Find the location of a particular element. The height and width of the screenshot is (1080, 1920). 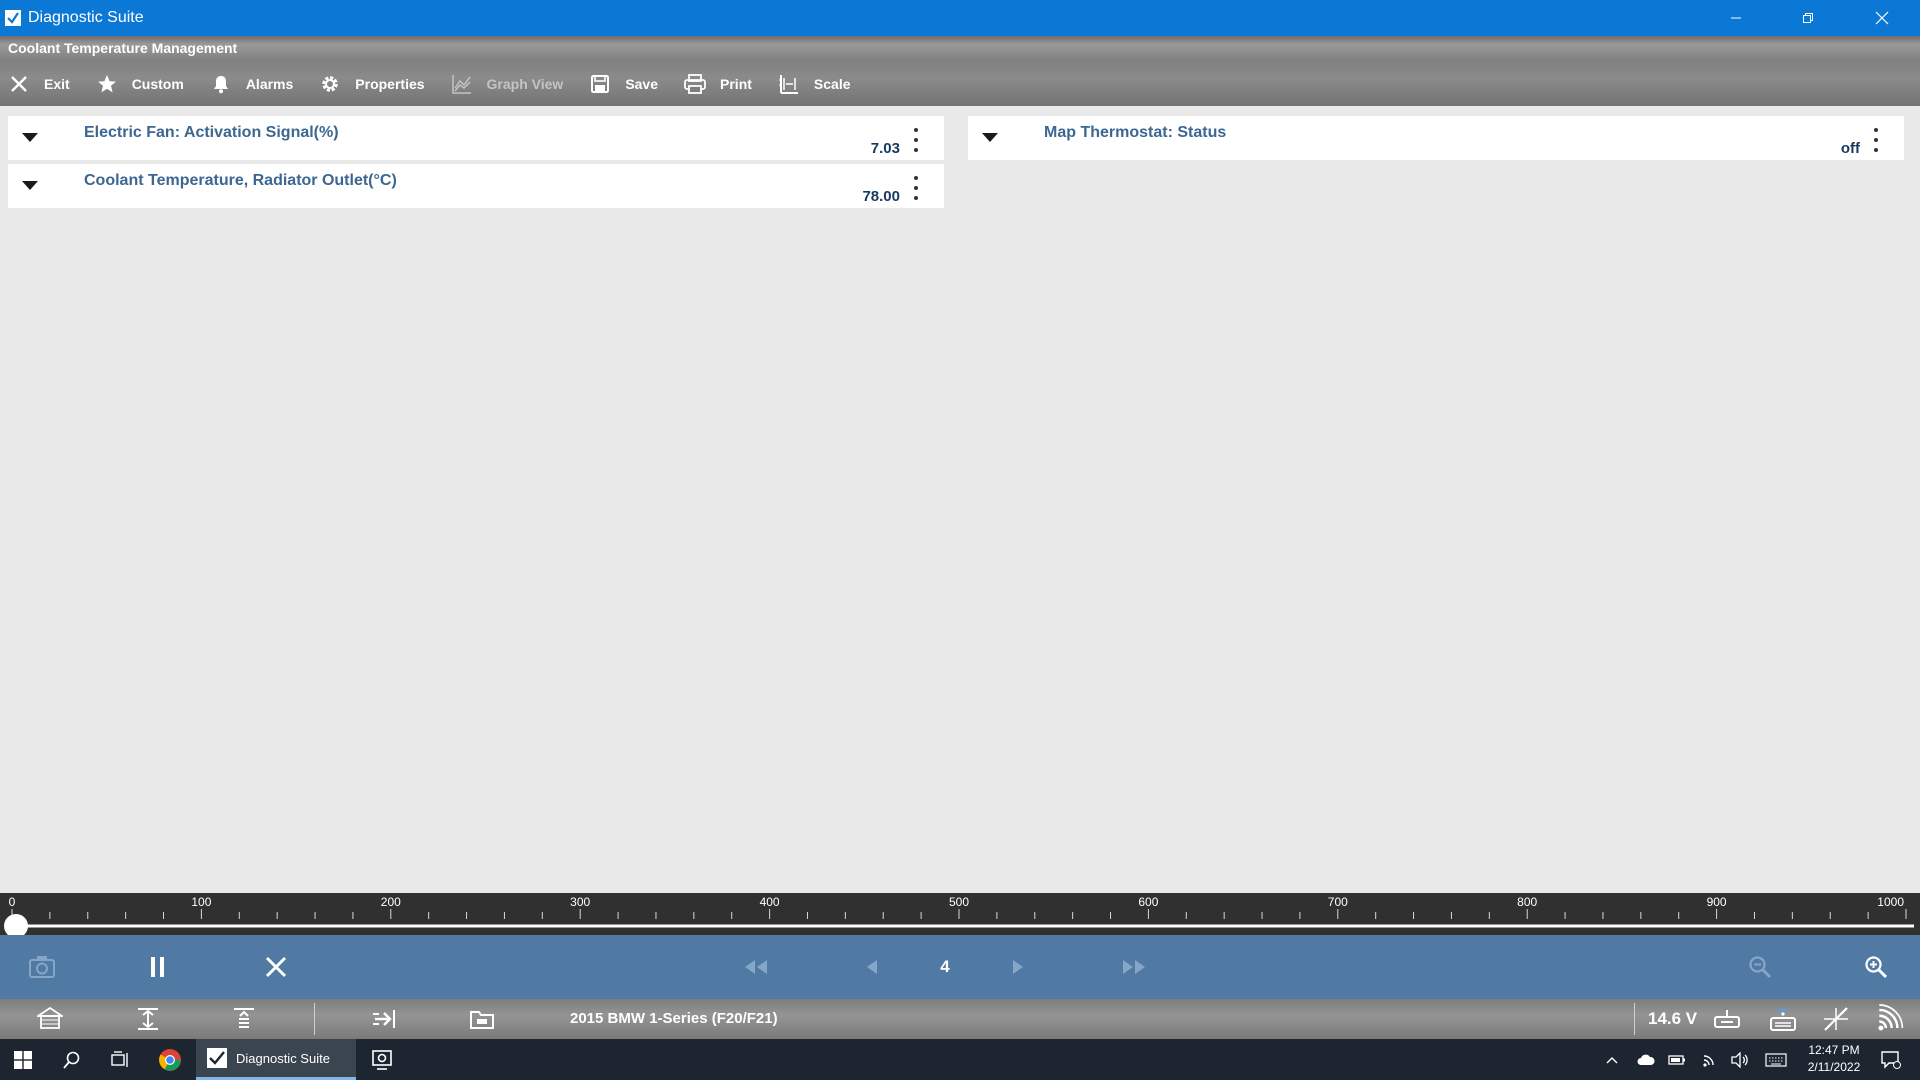

print-button: Print is located at coordinates (723, 84).